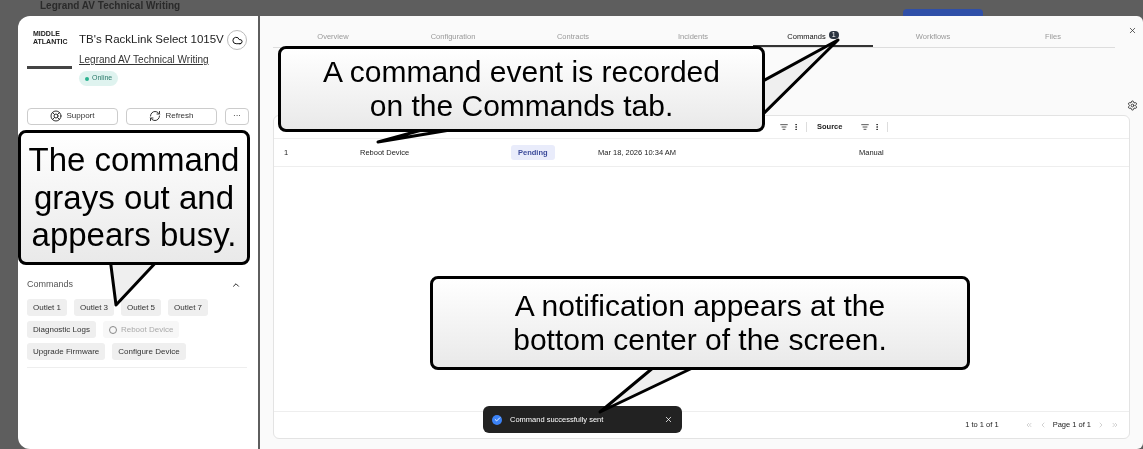 Image resolution: width=1143 pixels, height=449 pixels. What do you see at coordinates (188, 308) in the screenshot?
I see `command-button: Outlet 7` at bounding box center [188, 308].